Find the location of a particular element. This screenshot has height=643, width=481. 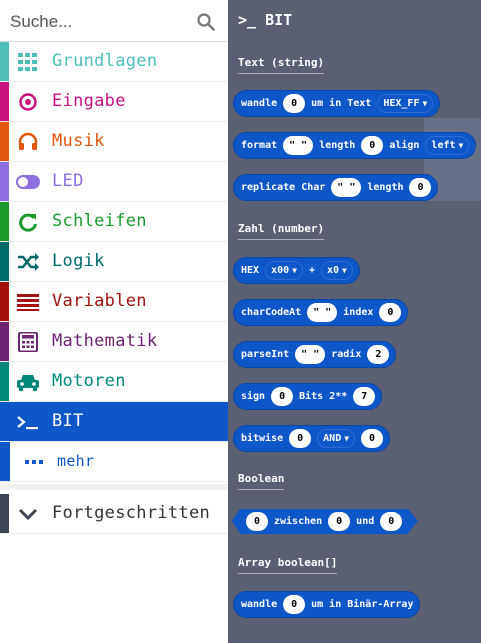

operator-dropdown: AND ▼ is located at coordinates (336, 438).